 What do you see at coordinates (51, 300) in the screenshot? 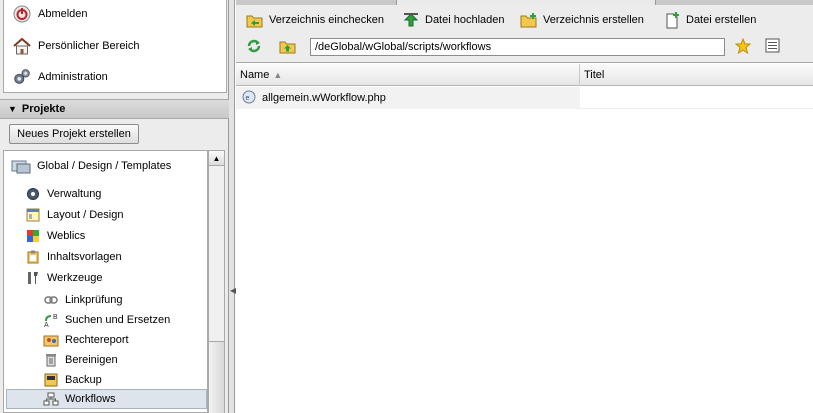
I see `link-icon` at bounding box center [51, 300].